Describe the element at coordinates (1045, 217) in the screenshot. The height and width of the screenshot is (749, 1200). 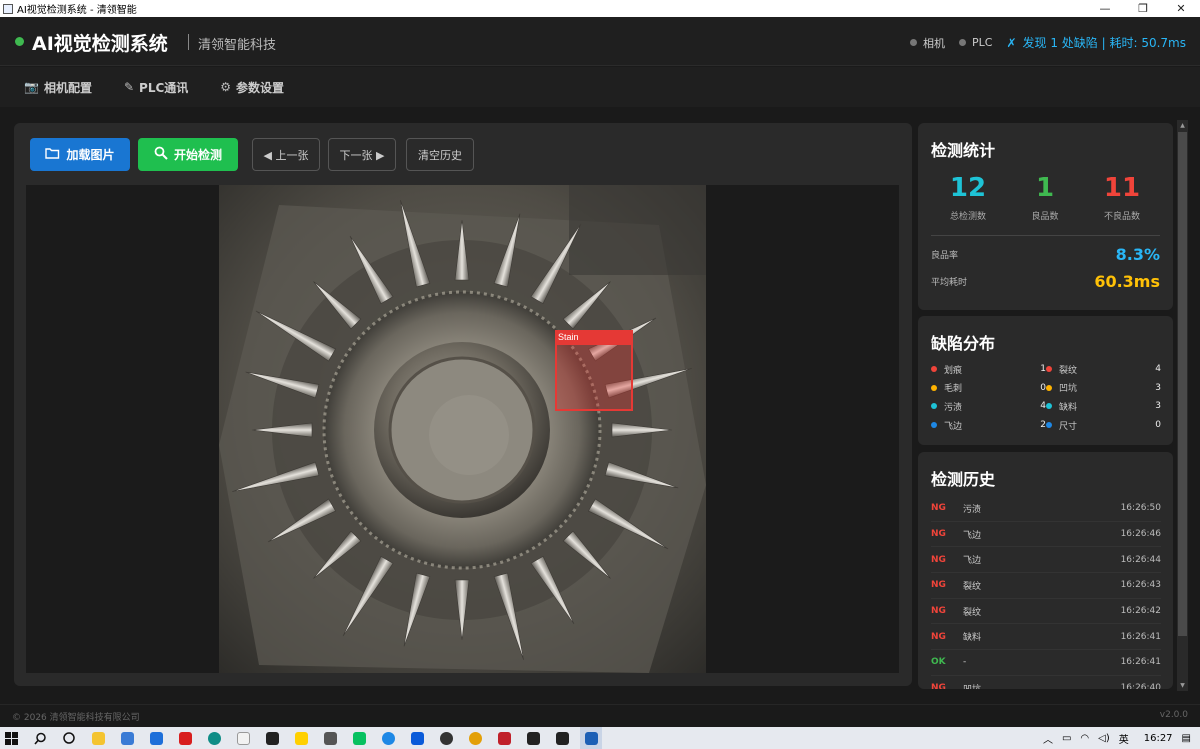
I see `ok-label: 良品数` at that location.